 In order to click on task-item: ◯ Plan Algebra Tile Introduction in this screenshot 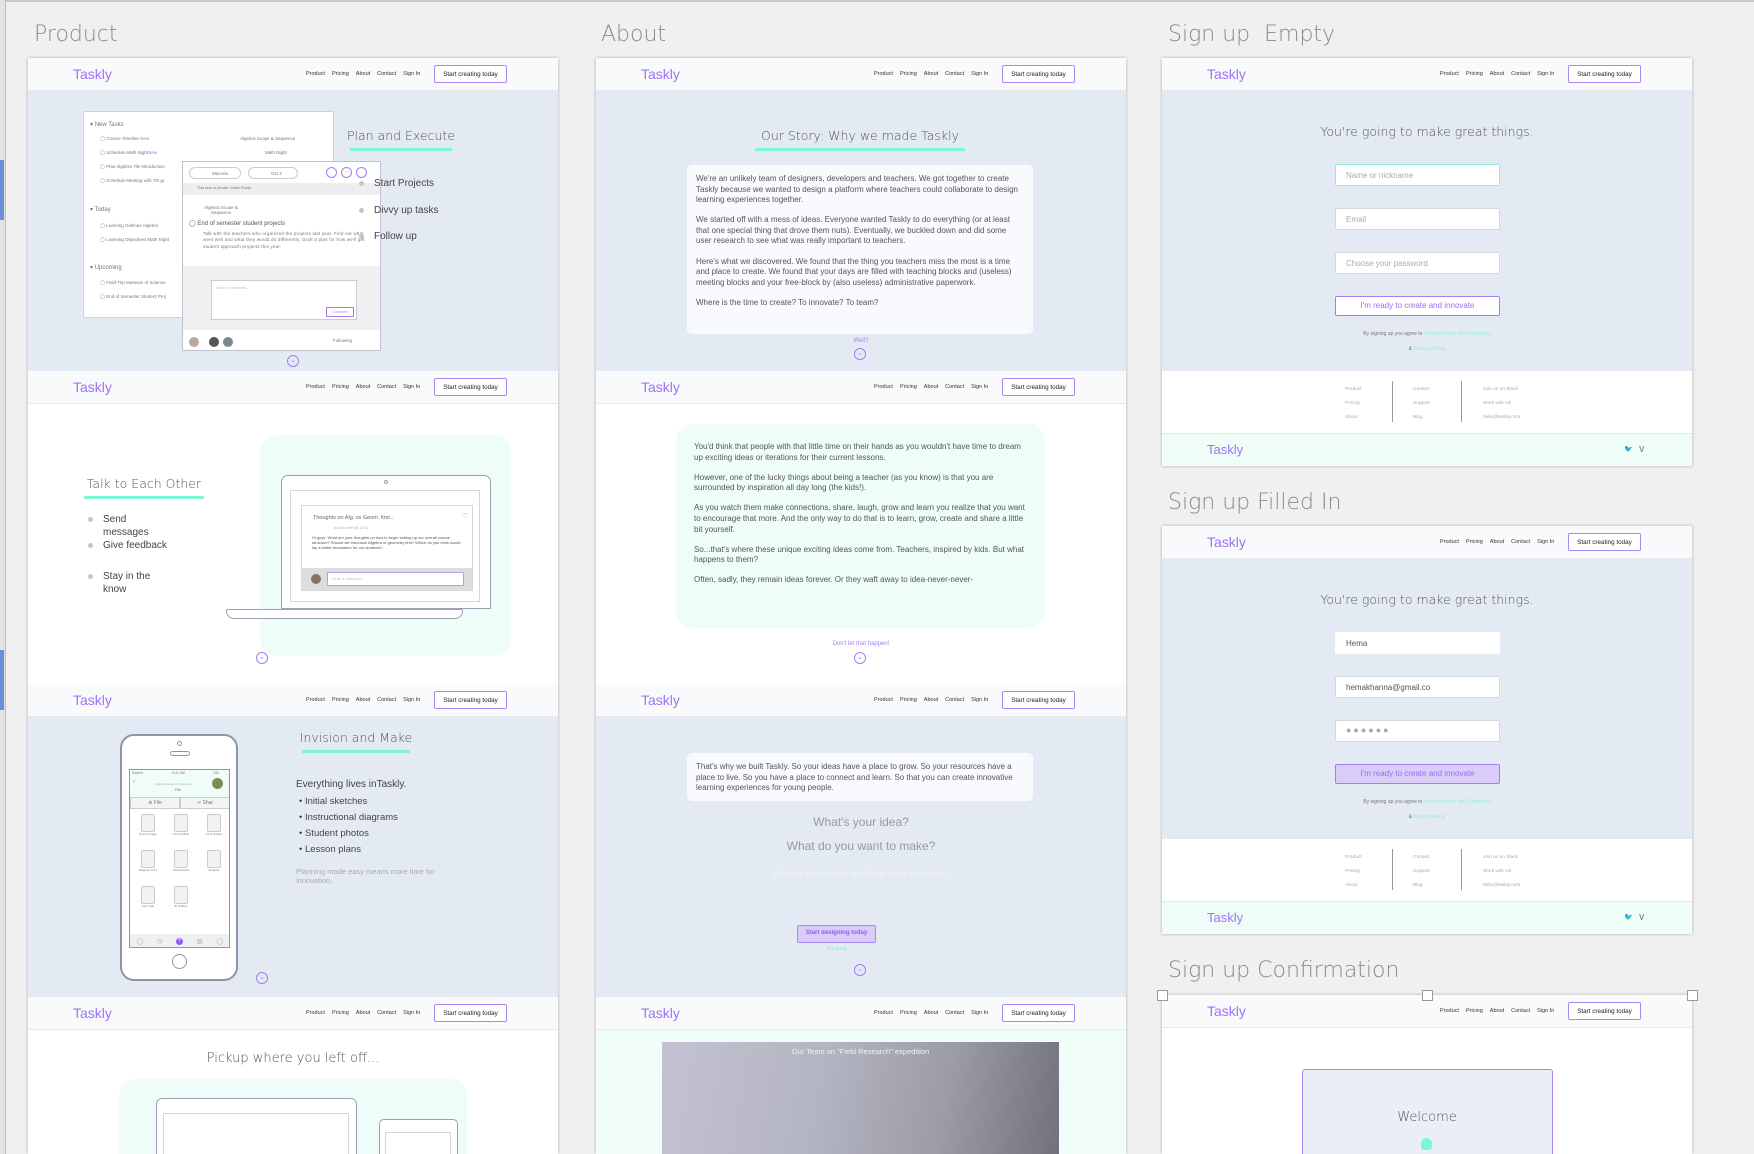, I will do `click(132, 167)`.